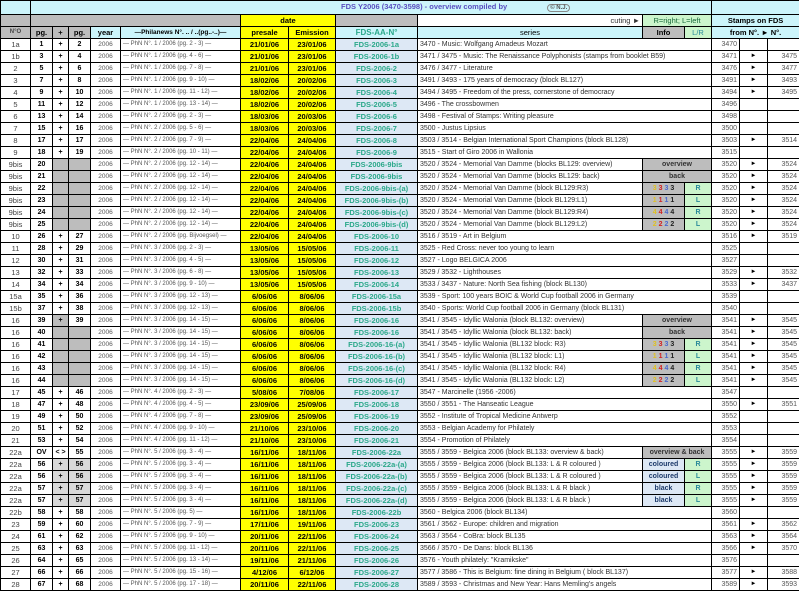  I want to click on fds-code: FDS-2006-1a, so click(376, 44).